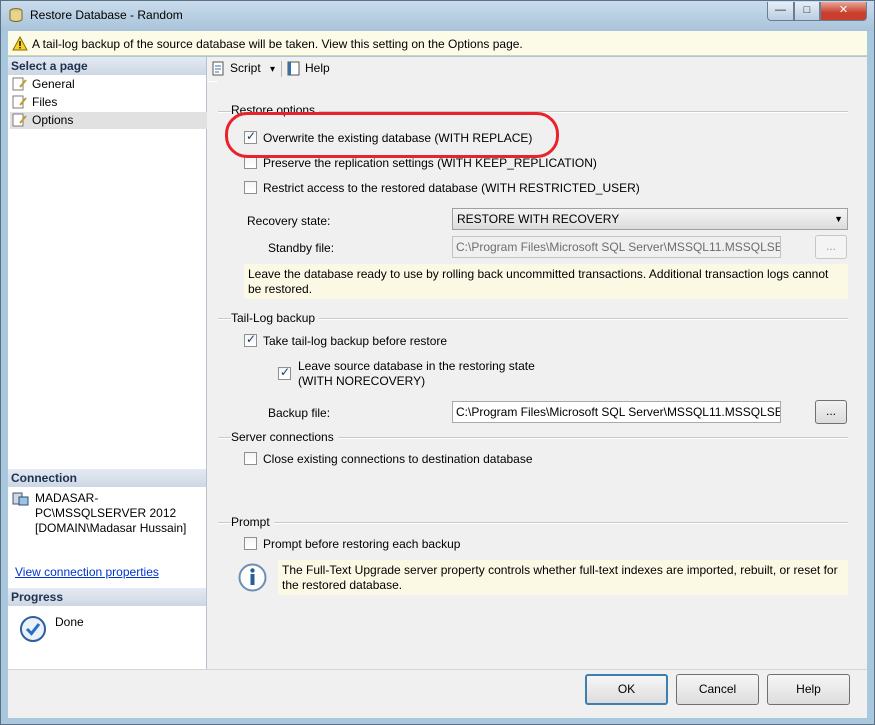 This screenshot has height=725, width=875. What do you see at coordinates (533, 523) in the screenshot?
I see `section-divider` at bounding box center [533, 523].